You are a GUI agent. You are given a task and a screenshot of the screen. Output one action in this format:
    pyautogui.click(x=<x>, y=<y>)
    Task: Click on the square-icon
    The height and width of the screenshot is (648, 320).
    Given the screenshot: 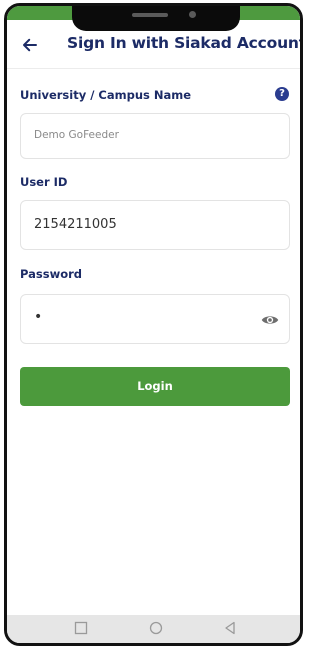 What is the action you would take?
    pyautogui.click(x=81, y=628)
    